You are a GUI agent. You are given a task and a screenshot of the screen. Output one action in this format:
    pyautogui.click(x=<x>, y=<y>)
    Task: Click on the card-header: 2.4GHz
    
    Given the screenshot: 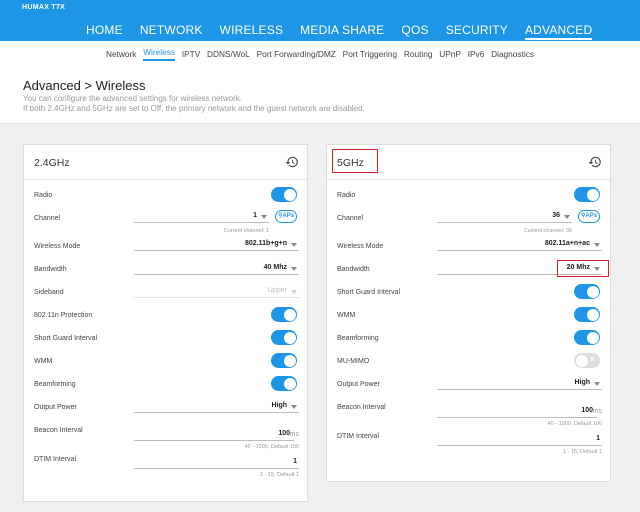 What is the action you would take?
    pyautogui.click(x=165, y=162)
    